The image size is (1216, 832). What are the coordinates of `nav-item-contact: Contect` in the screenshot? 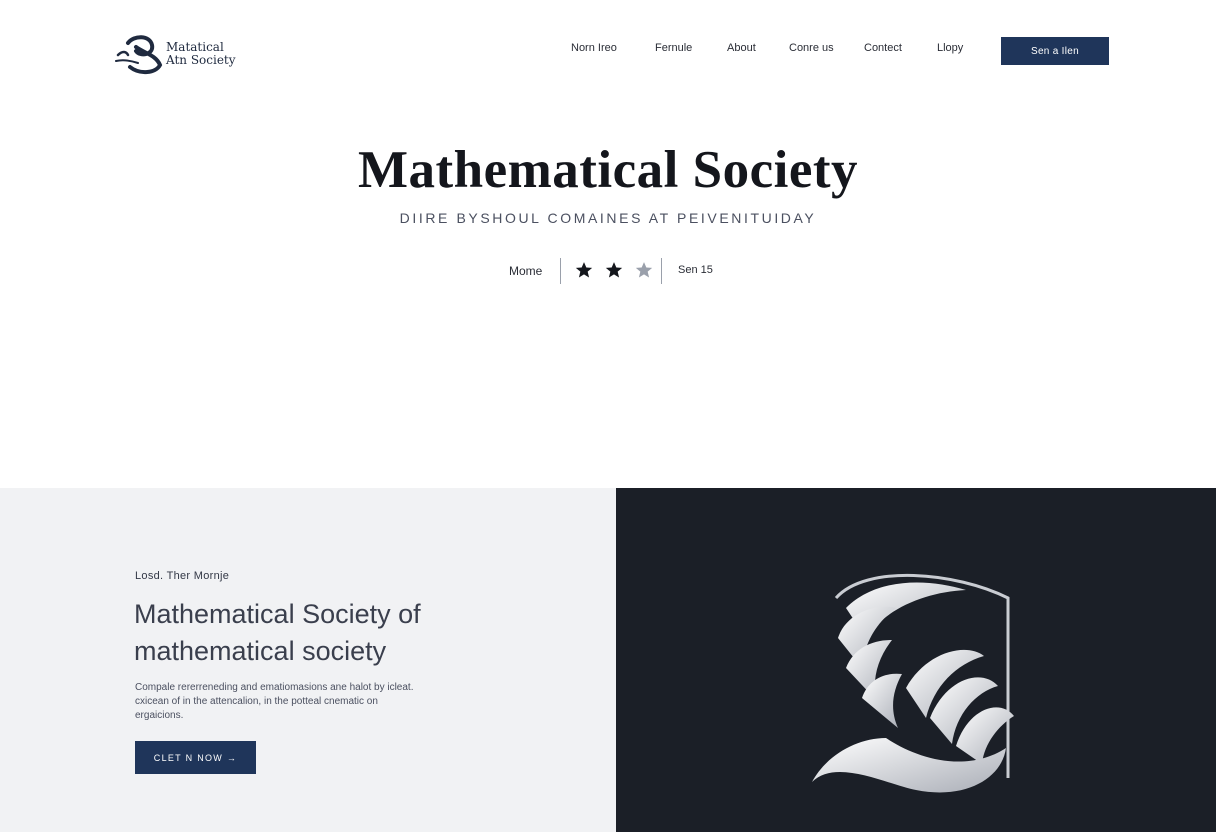 It's located at (883, 48).